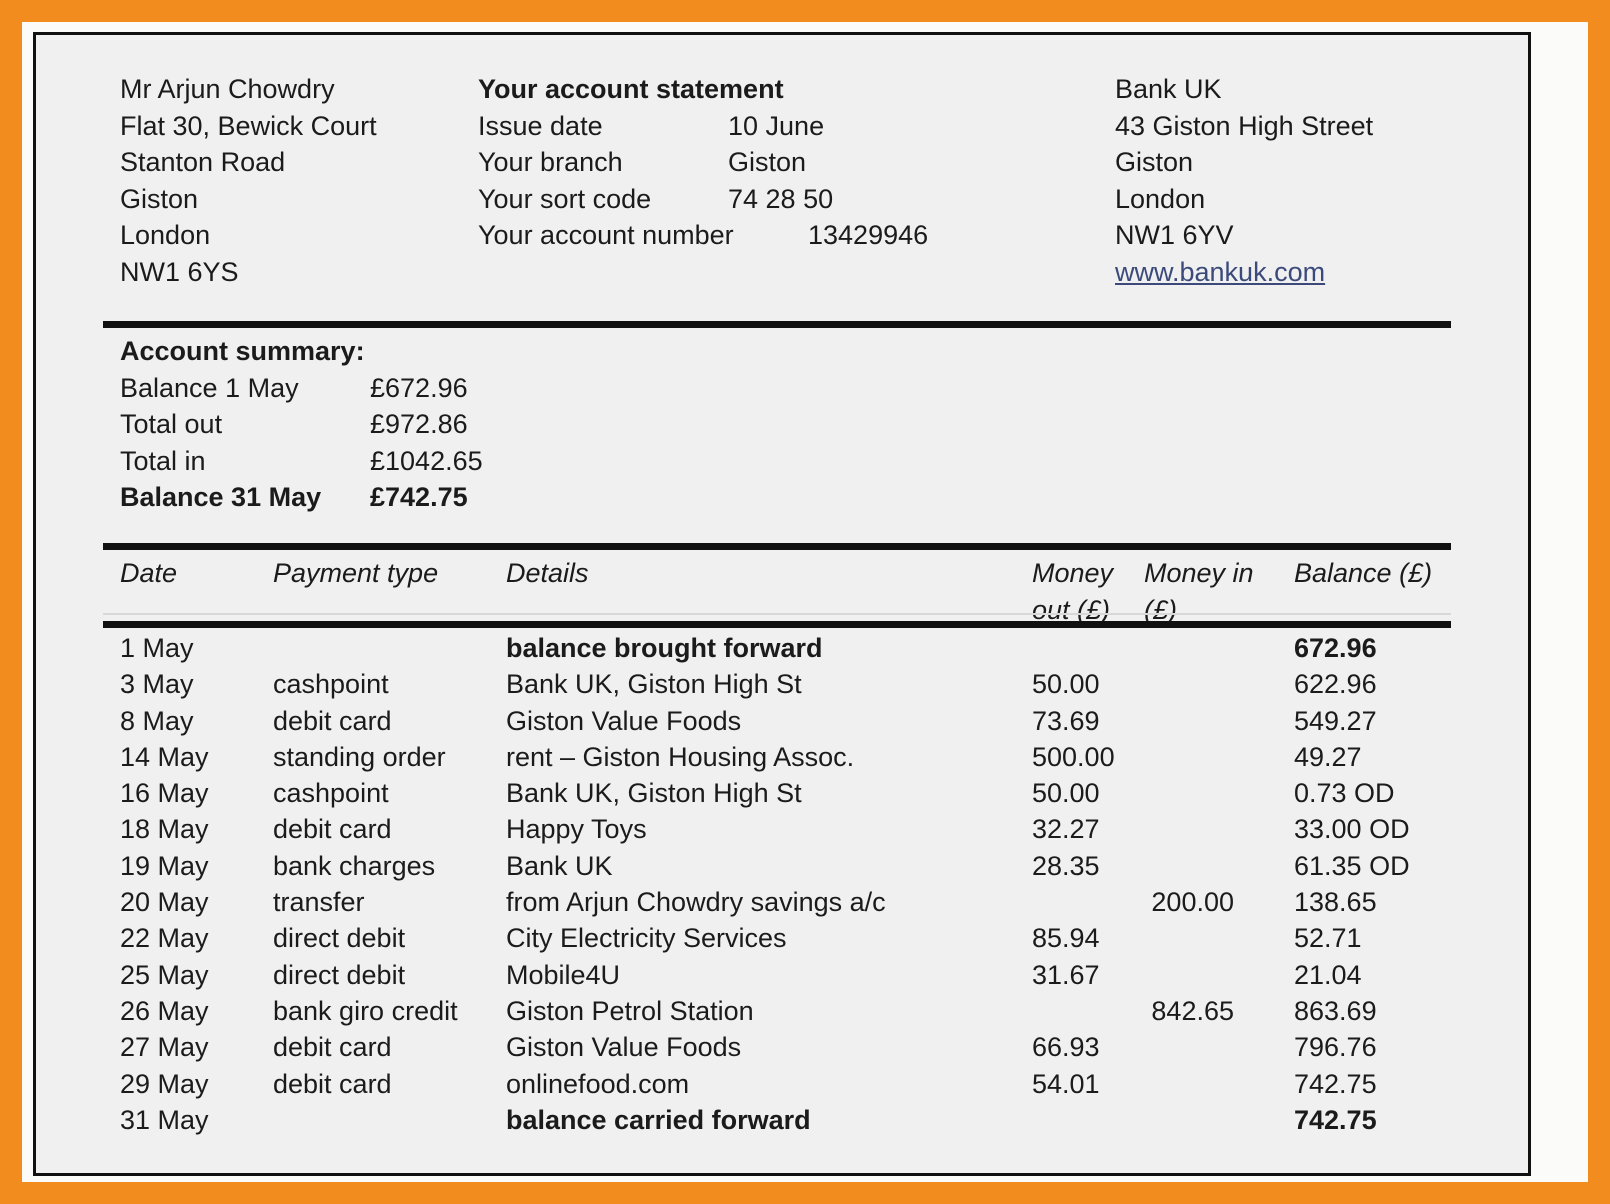  I want to click on cell-details: Giston Petrol Station, so click(630, 1010).